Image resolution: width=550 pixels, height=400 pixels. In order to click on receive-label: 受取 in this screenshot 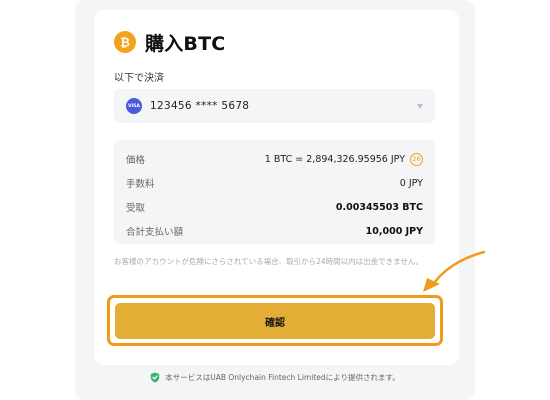, I will do `click(136, 208)`.